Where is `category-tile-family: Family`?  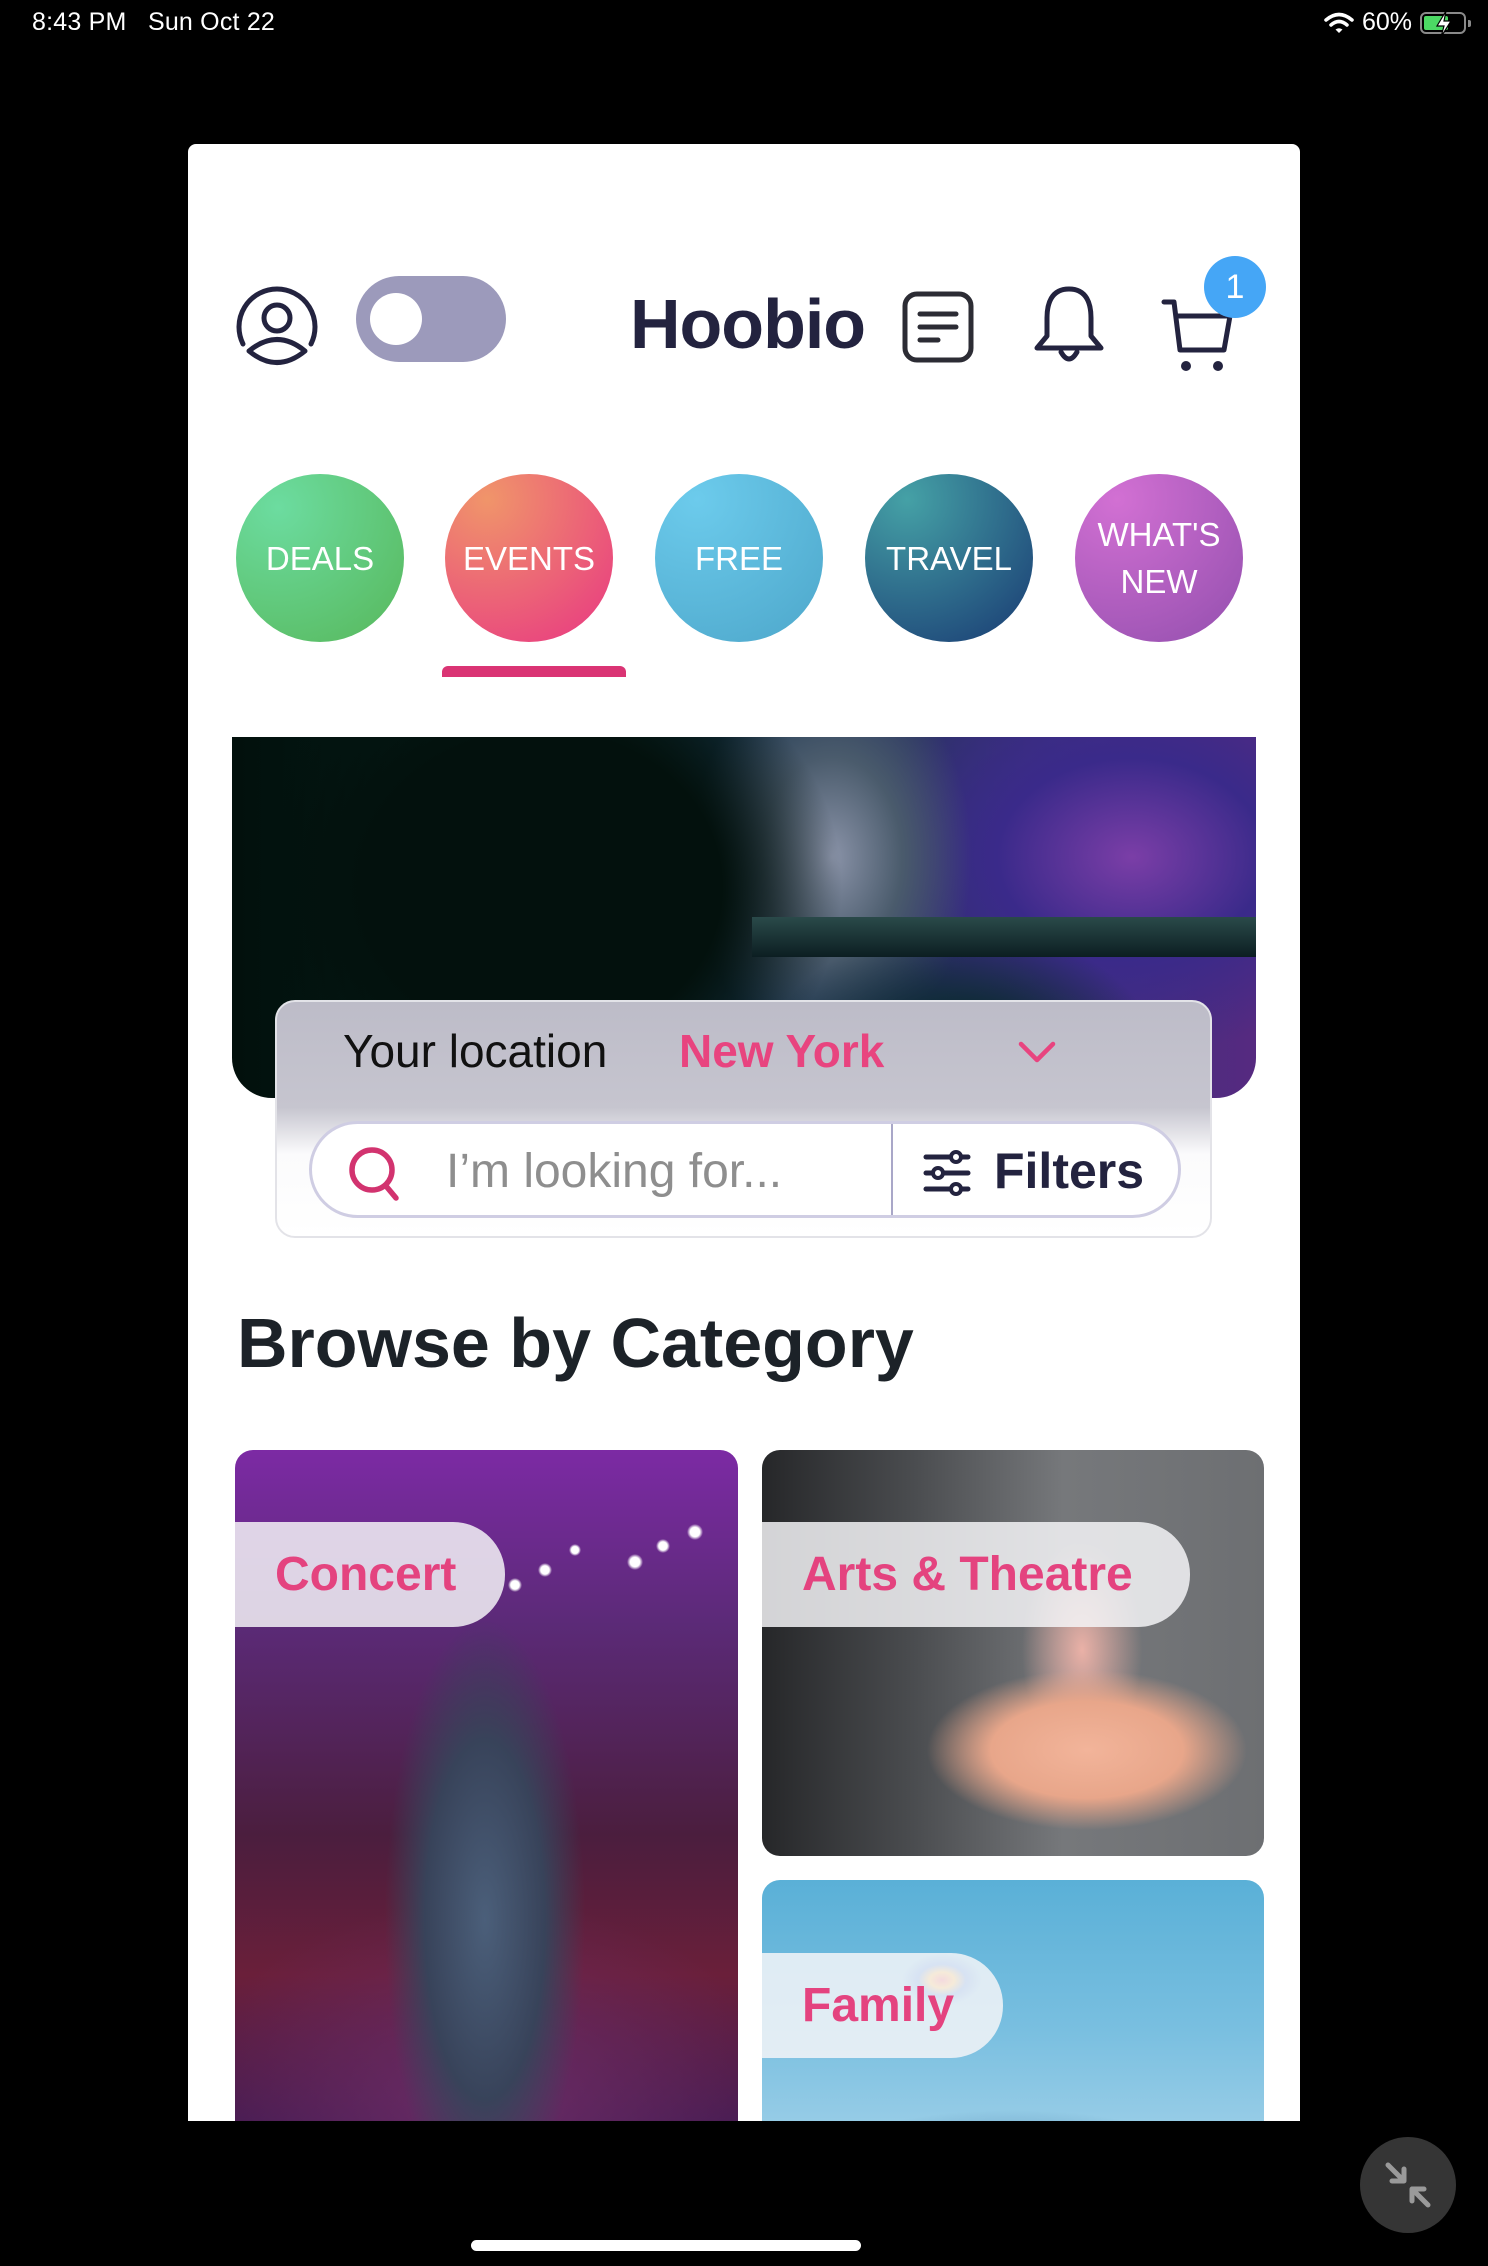 category-tile-family: Family is located at coordinates (1013, 2000).